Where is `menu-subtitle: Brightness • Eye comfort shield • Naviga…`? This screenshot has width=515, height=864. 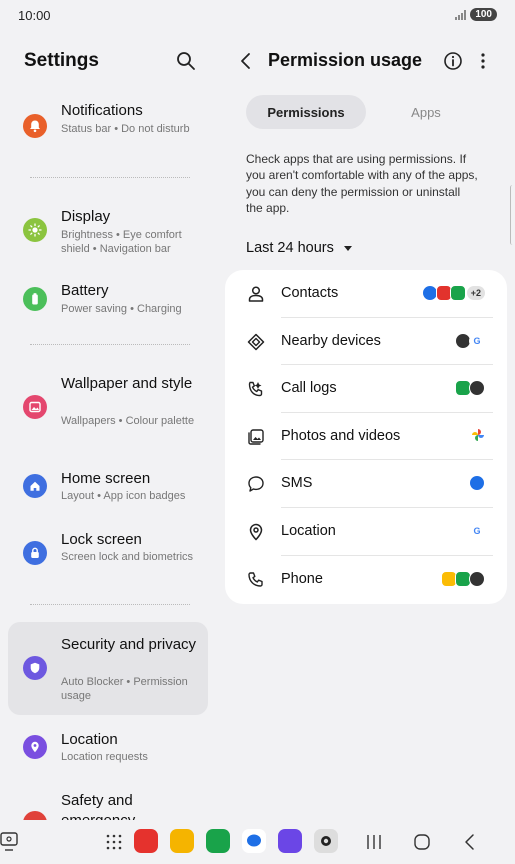
menu-subtitle: Brightness • Eye comfort shield • Naviga… is located at coordinates (121, 242).